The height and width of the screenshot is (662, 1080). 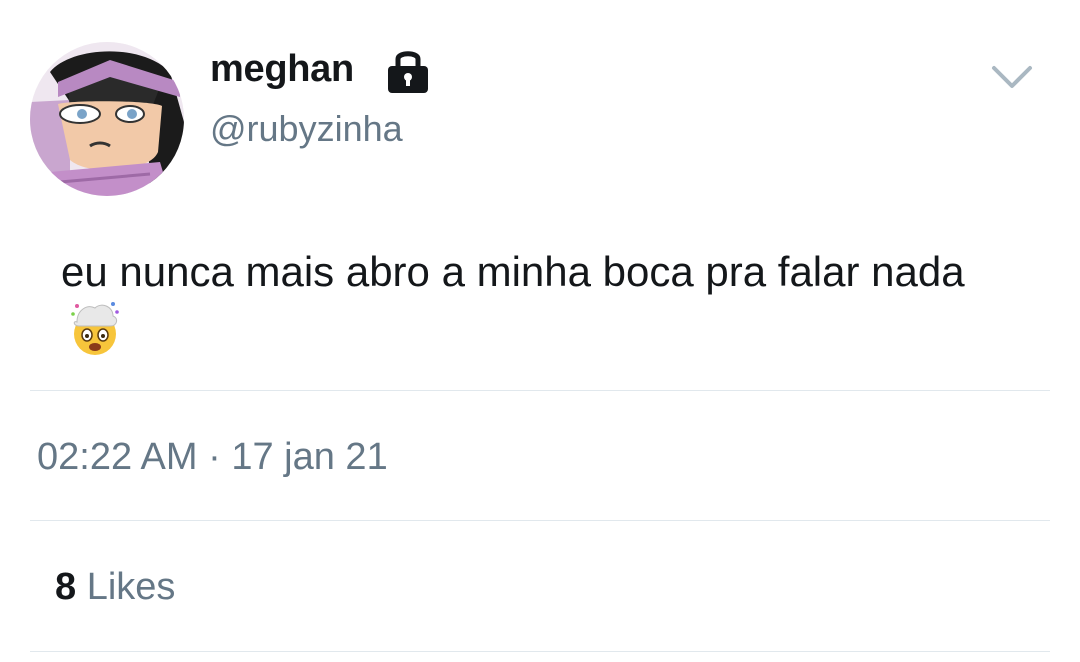 I want to click on likes-count: 8, so click(x=66, y=587).